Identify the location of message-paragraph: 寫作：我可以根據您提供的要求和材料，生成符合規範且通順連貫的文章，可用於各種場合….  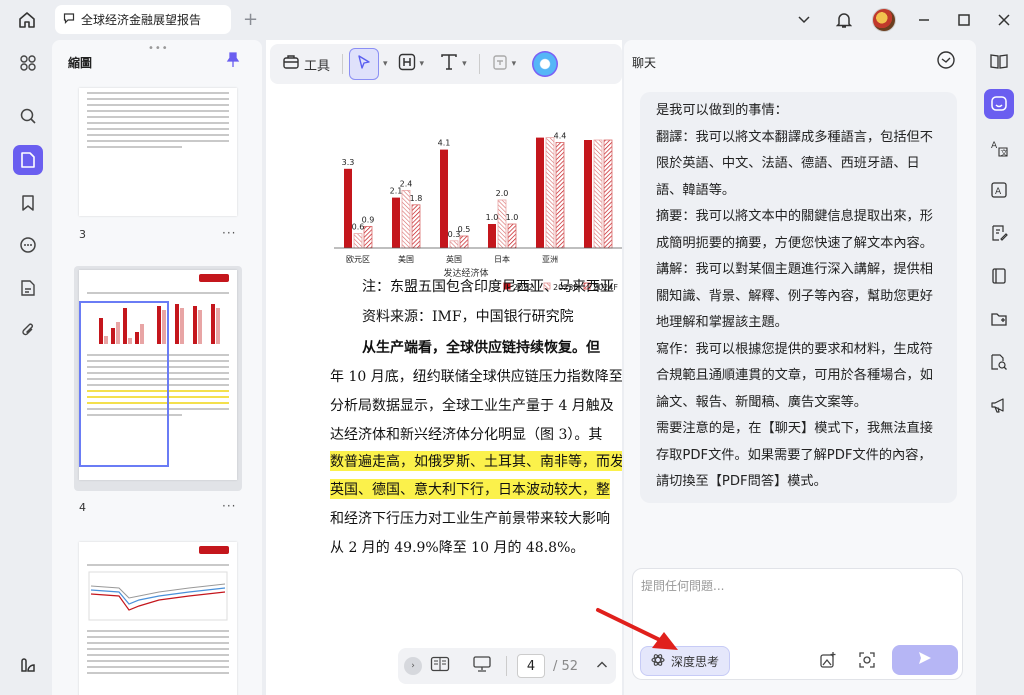
(794, 375).